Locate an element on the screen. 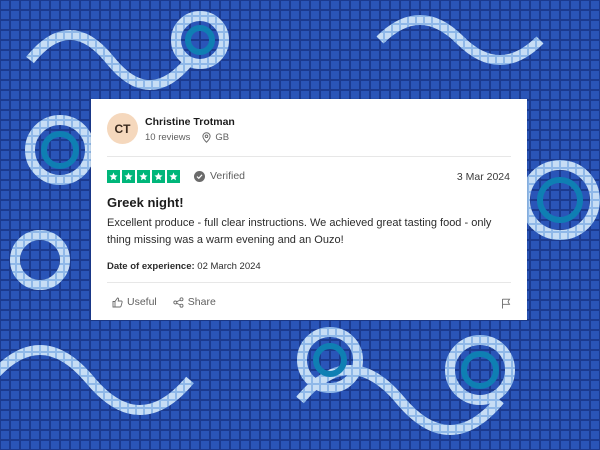  location-label: GB is located at coordinates (222, 137).